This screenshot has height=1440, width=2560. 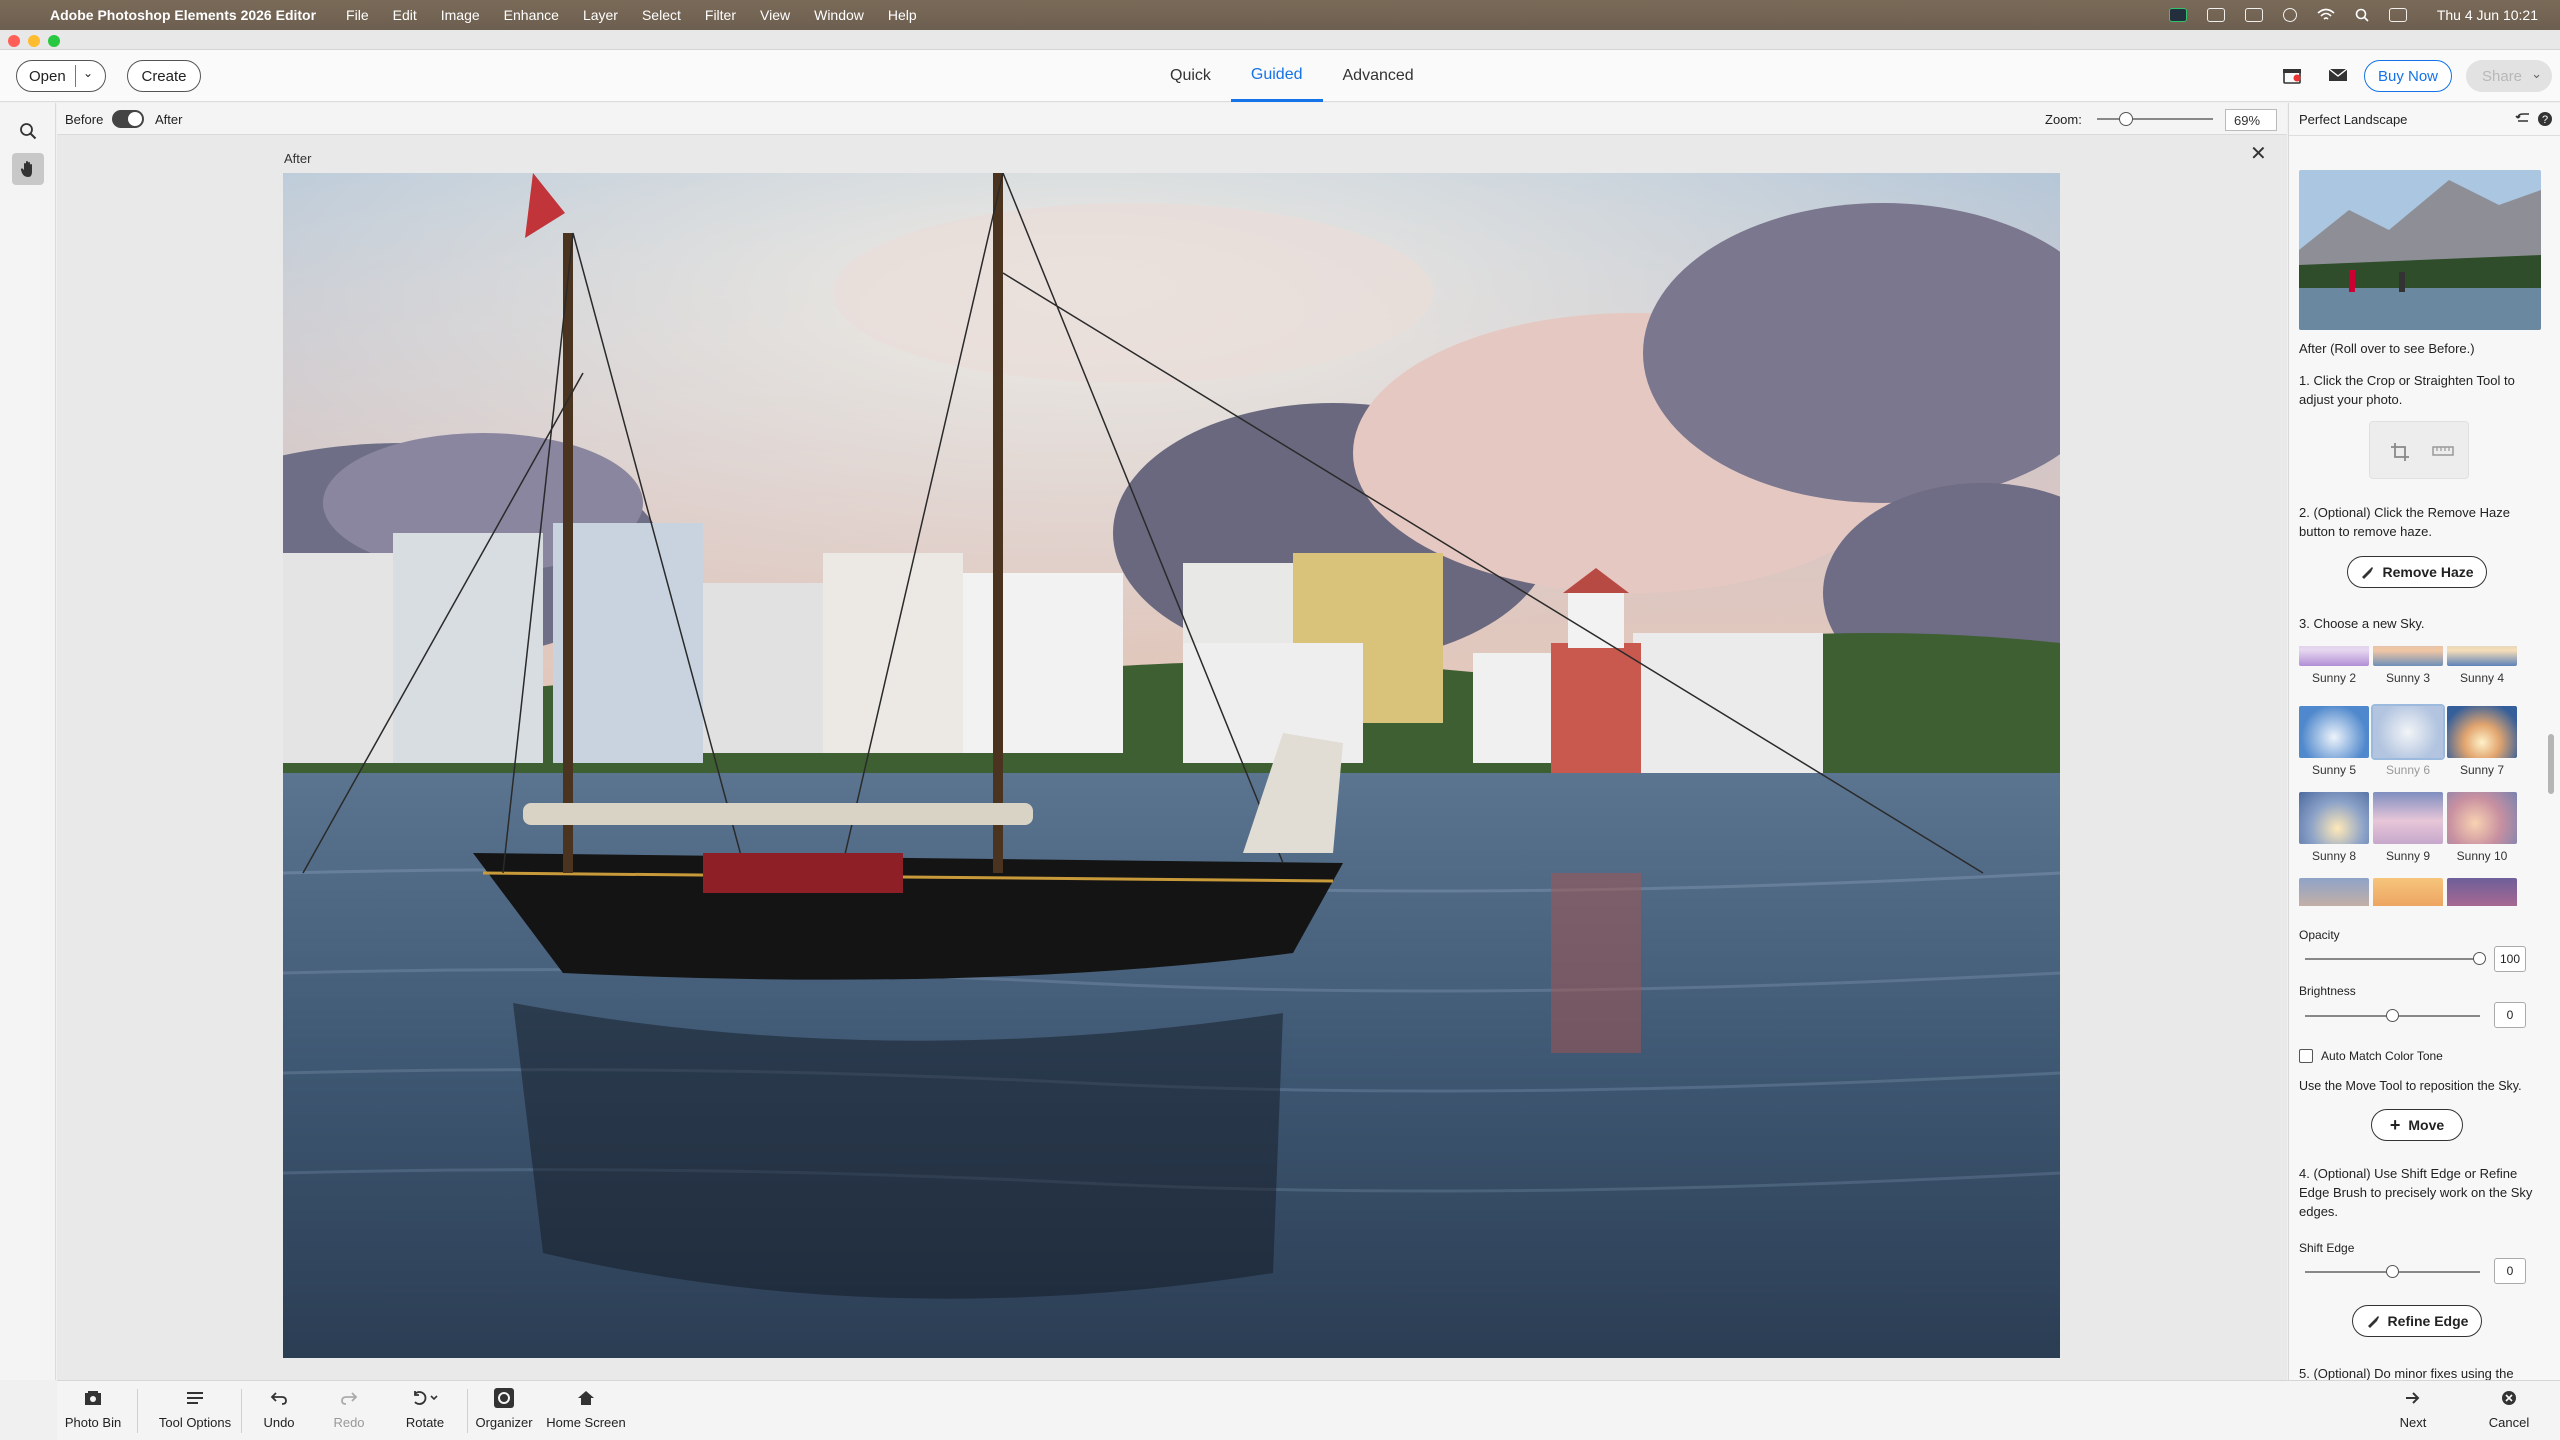 What do you see at coordinates (1190, 76) in the screenshot?
I see `tab-quick: Quick` at bounding box center [1190, 76].